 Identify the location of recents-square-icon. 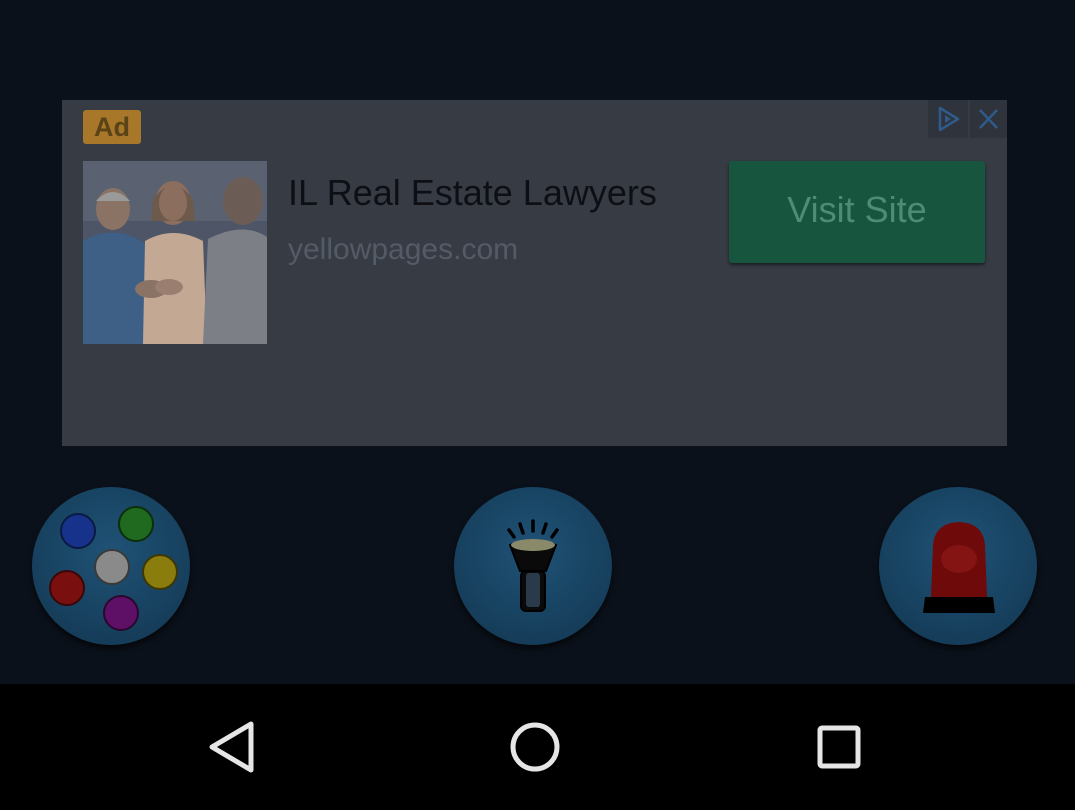
(839, 747).